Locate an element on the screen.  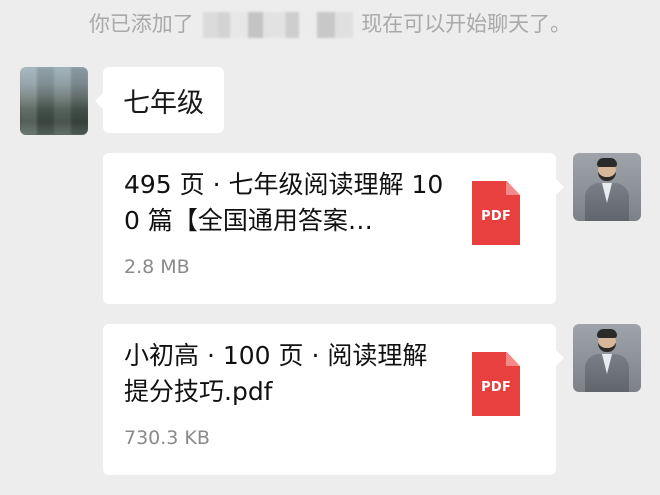
avatar-mosaic is located at coordinates (54, 101).